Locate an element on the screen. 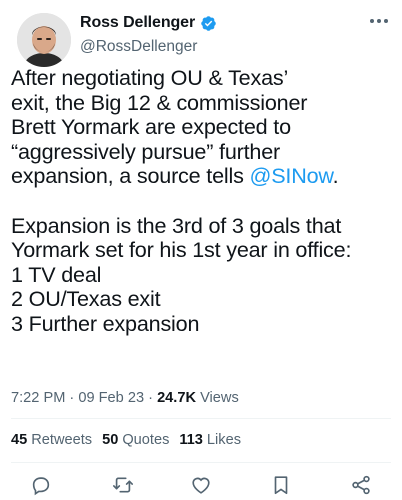 Image resolution: width=402 pixels, height=500 pixels. likes-count: 113 is located at coordinates (191, 440).